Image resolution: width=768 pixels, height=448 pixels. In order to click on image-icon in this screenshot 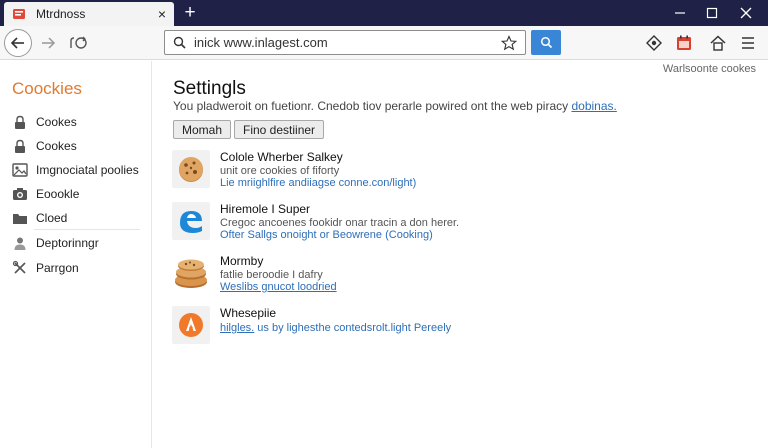, I will do `click(20, 170)`.